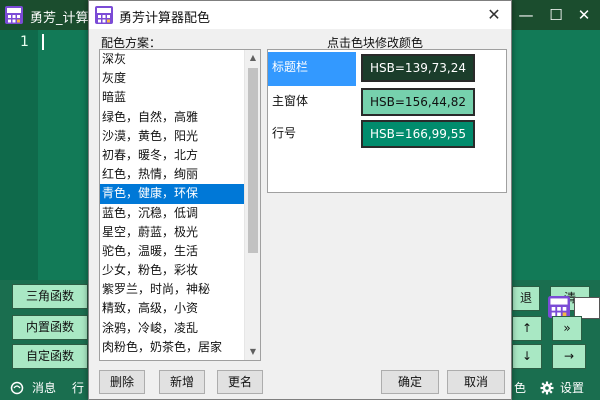 This screenshot has width=600, height=400. I want to click on scheme-list-item: 深灰, so click(172, 59).